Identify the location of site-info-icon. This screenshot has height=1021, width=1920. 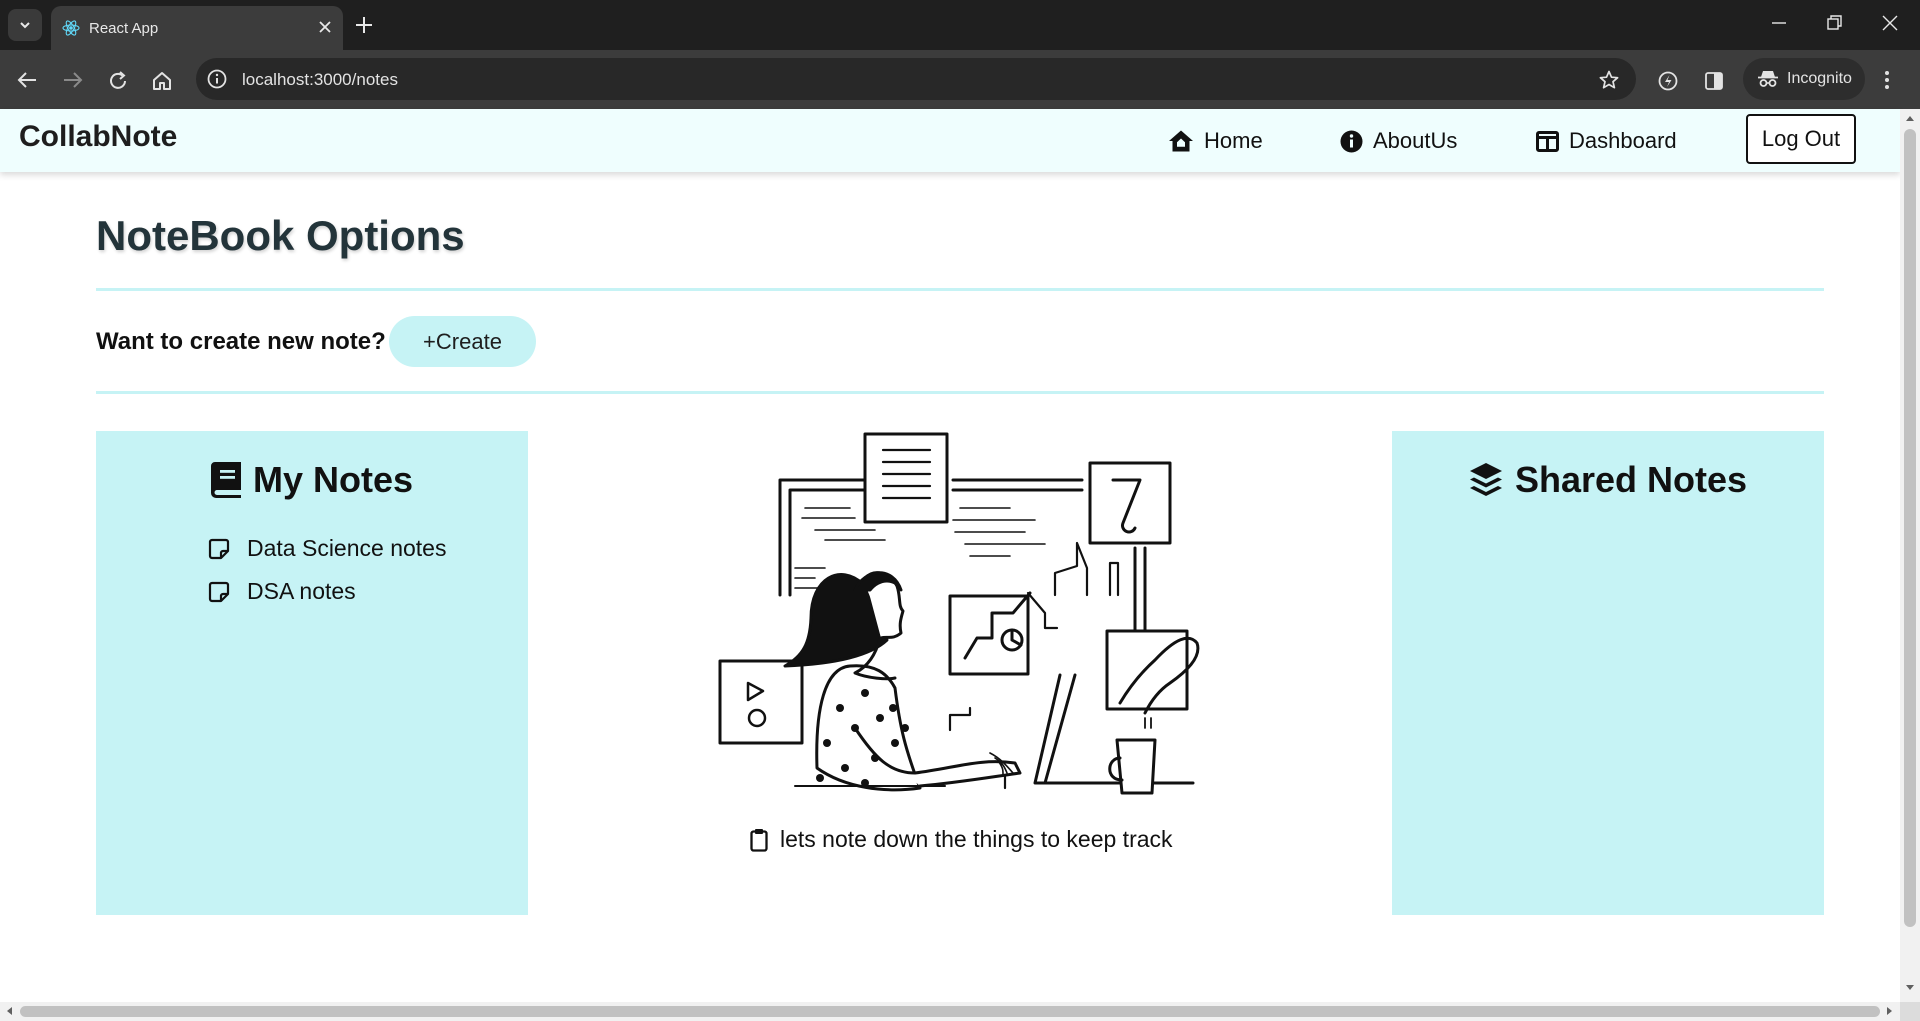
(217, 79).